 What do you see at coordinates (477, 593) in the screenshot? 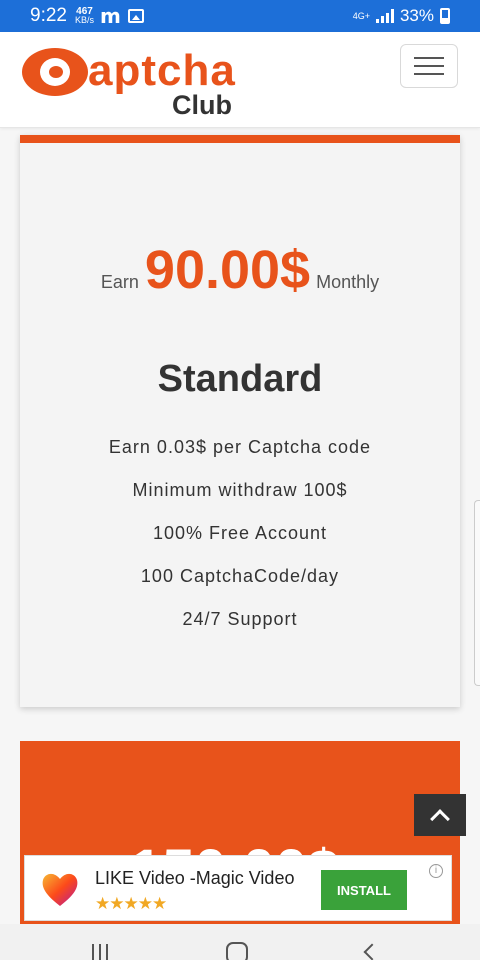
I see `side-edge-panel-handle` at bounding box center [477, 593].